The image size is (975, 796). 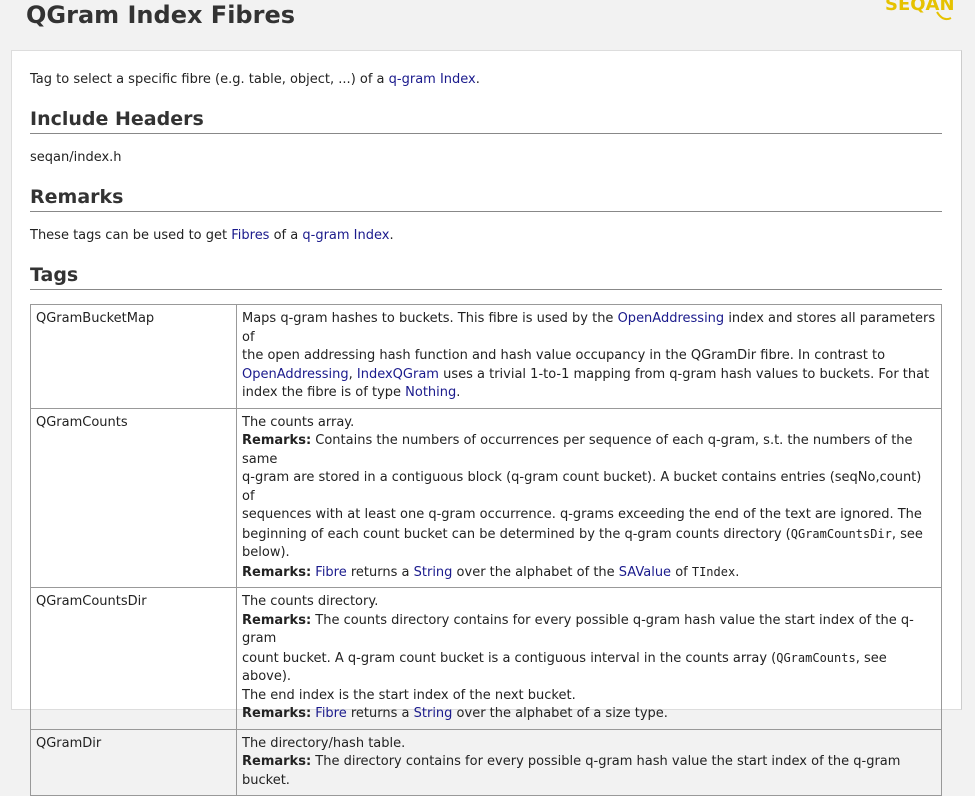 I want to click on openaddressing-link: OpenAddressing, so click(x=671, y=318).